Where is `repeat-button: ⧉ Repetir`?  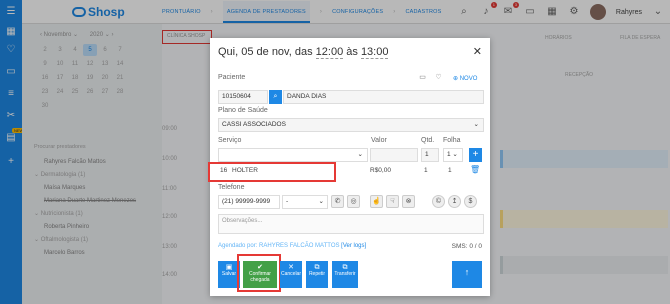
repeat-button: ⧉ Repetir is located at coordinates (317, 274).